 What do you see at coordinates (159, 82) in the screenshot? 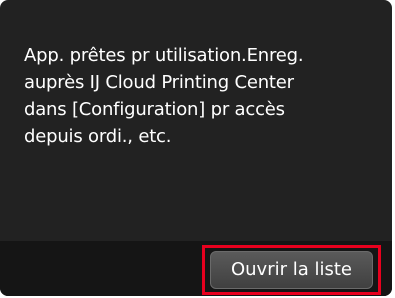
I see `message-line: auprès IJ Cloud Printing Center` at bounding box center [159, 82].